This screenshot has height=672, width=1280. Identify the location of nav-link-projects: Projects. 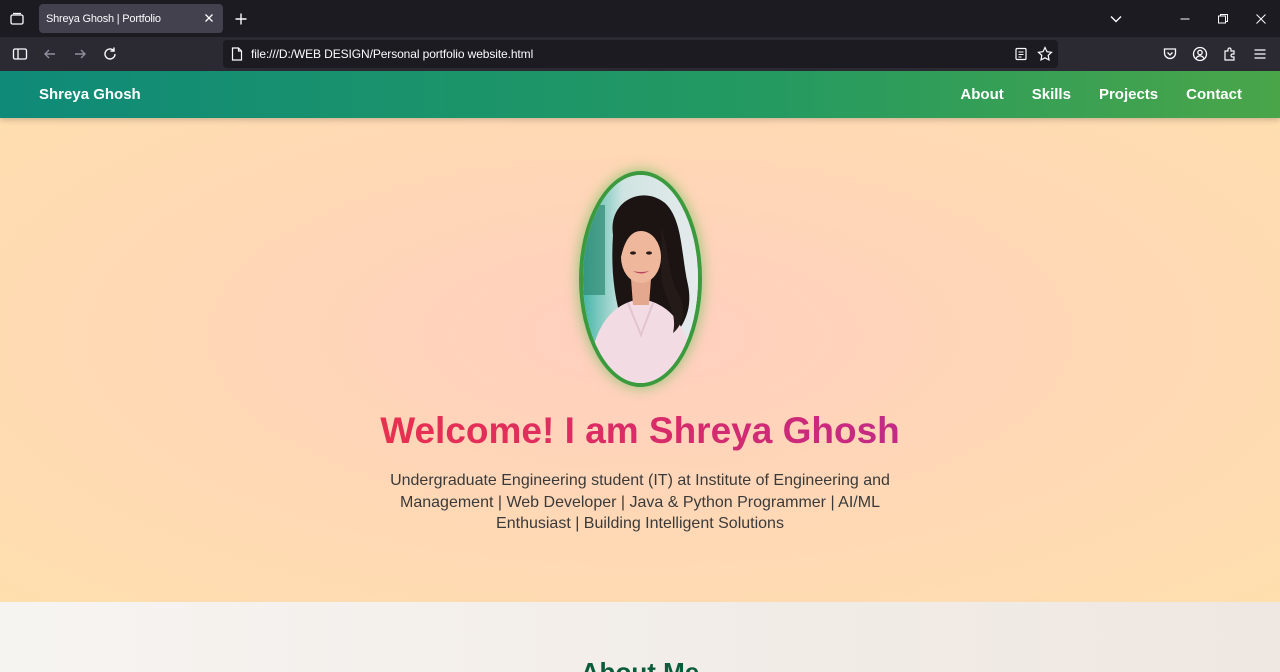
(1128, 94).